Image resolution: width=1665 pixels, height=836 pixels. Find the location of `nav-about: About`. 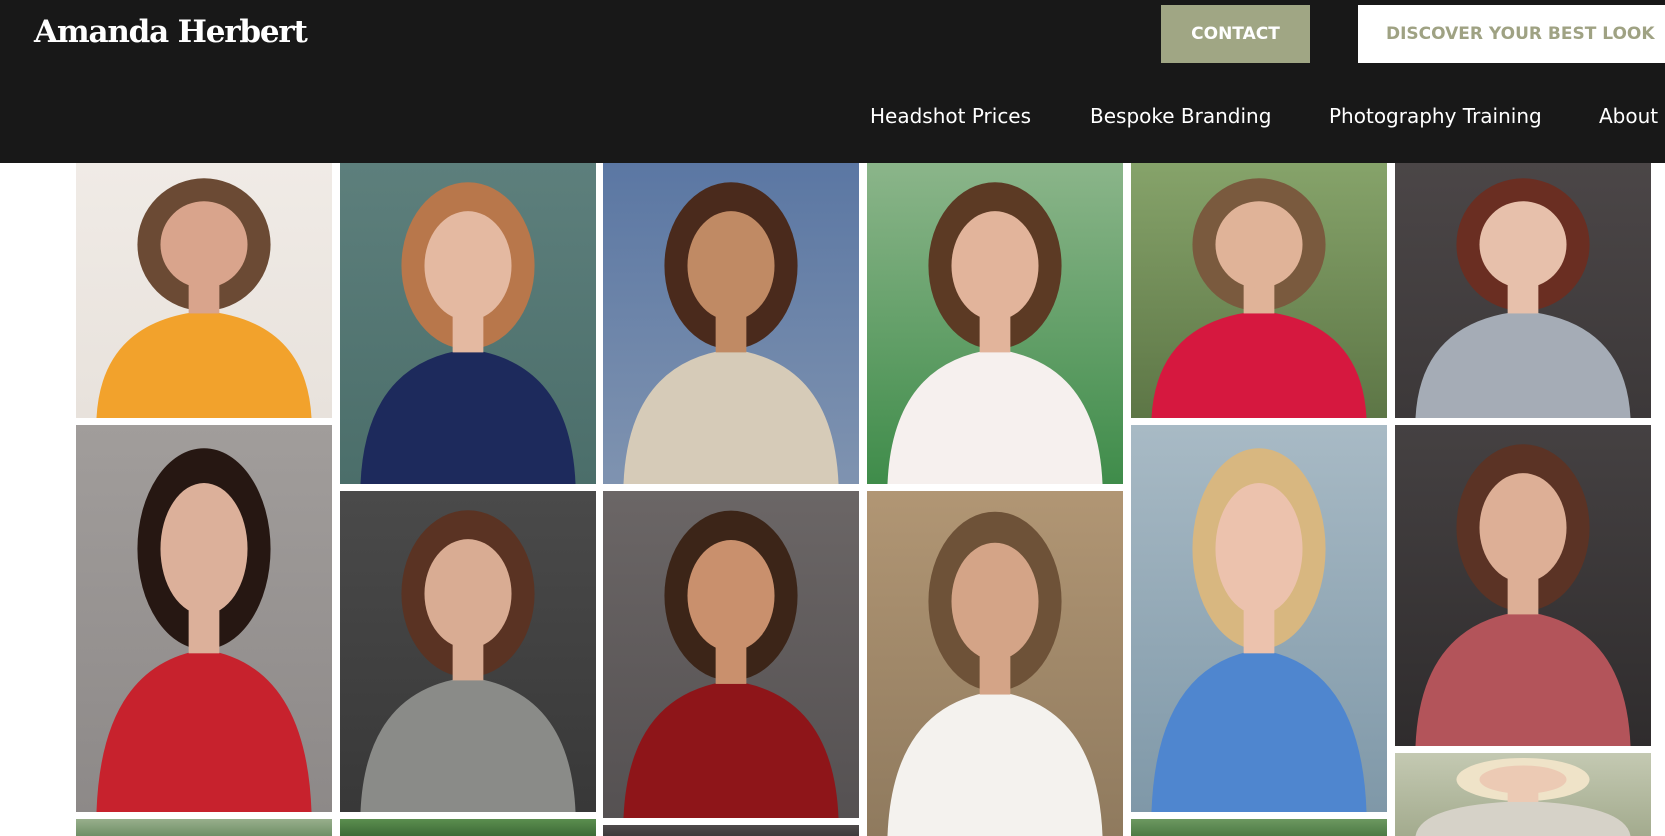

nav-about: About is located at coordinates (1628, 116).